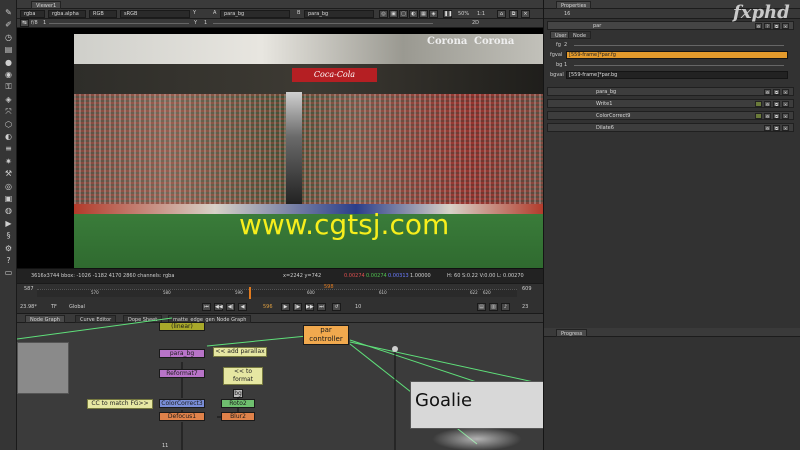 Image resolution: width=800 pixels, height=450 pixels. Describe the element at coordinates (565, 45) in the screenshot. I see `knob-fg-value: 2` at that location.